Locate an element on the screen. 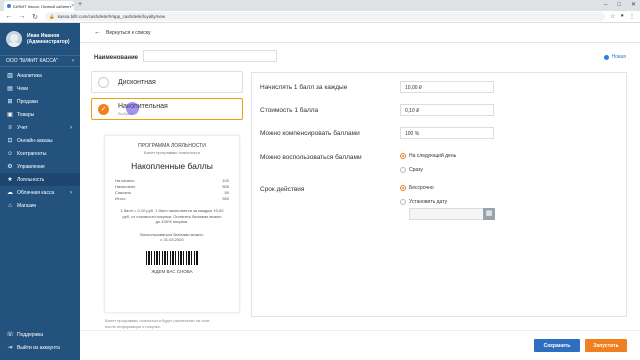 The width and height of the screenshot is (640, 360). sidebar-item-cloud-cashbox: ☁ Облачная касса › is located at coordinates (40, 192).